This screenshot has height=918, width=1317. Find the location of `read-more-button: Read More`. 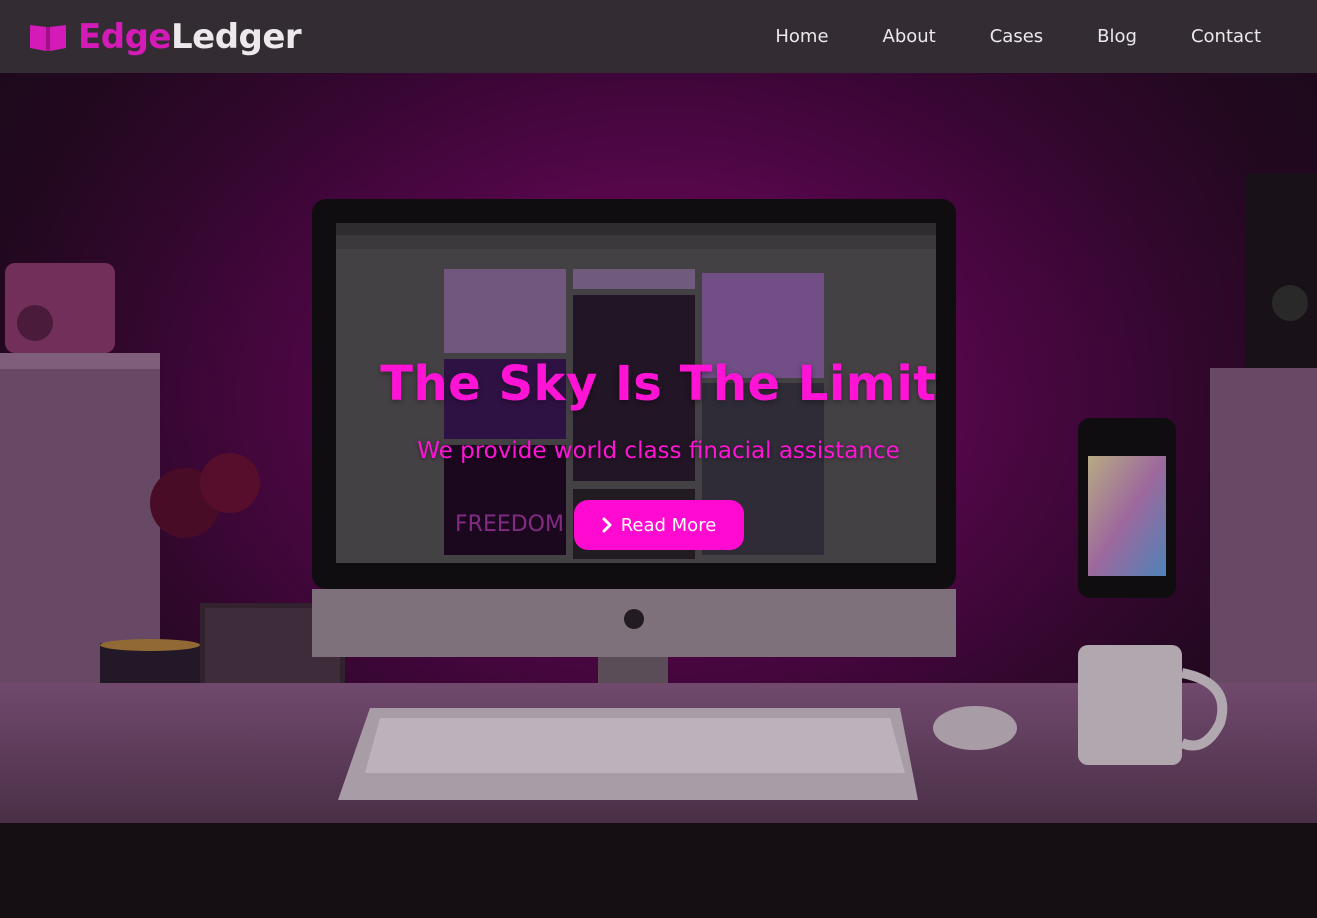

read-more-button: Read More is located at coordinates (658, 525).